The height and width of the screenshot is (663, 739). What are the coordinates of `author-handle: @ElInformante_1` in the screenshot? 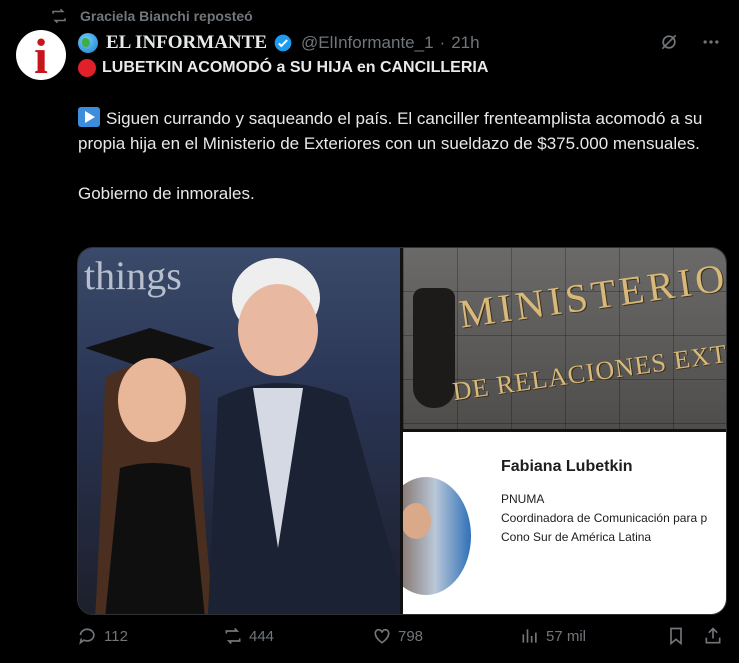 It's located at (367, 43).